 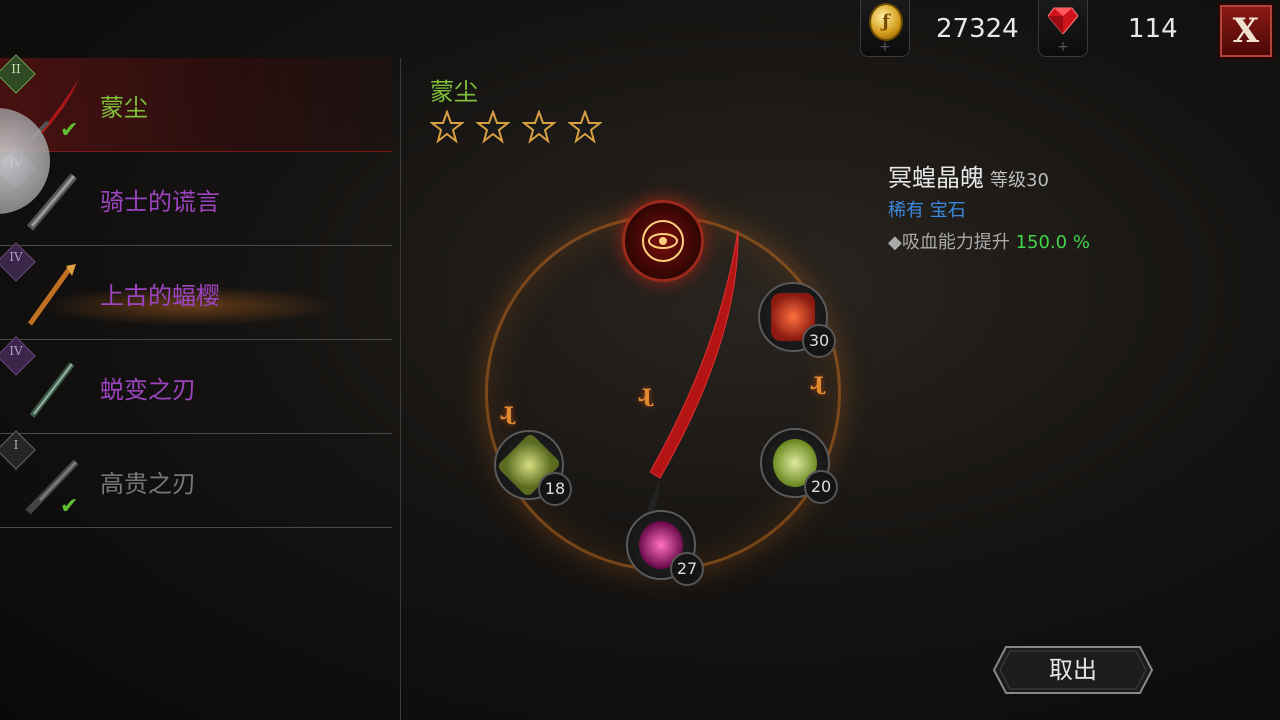 What do you see at coordinates (1153, 29) in the screenshot?
I see `ruby-count: 114` at bounding box center [1153, 29].